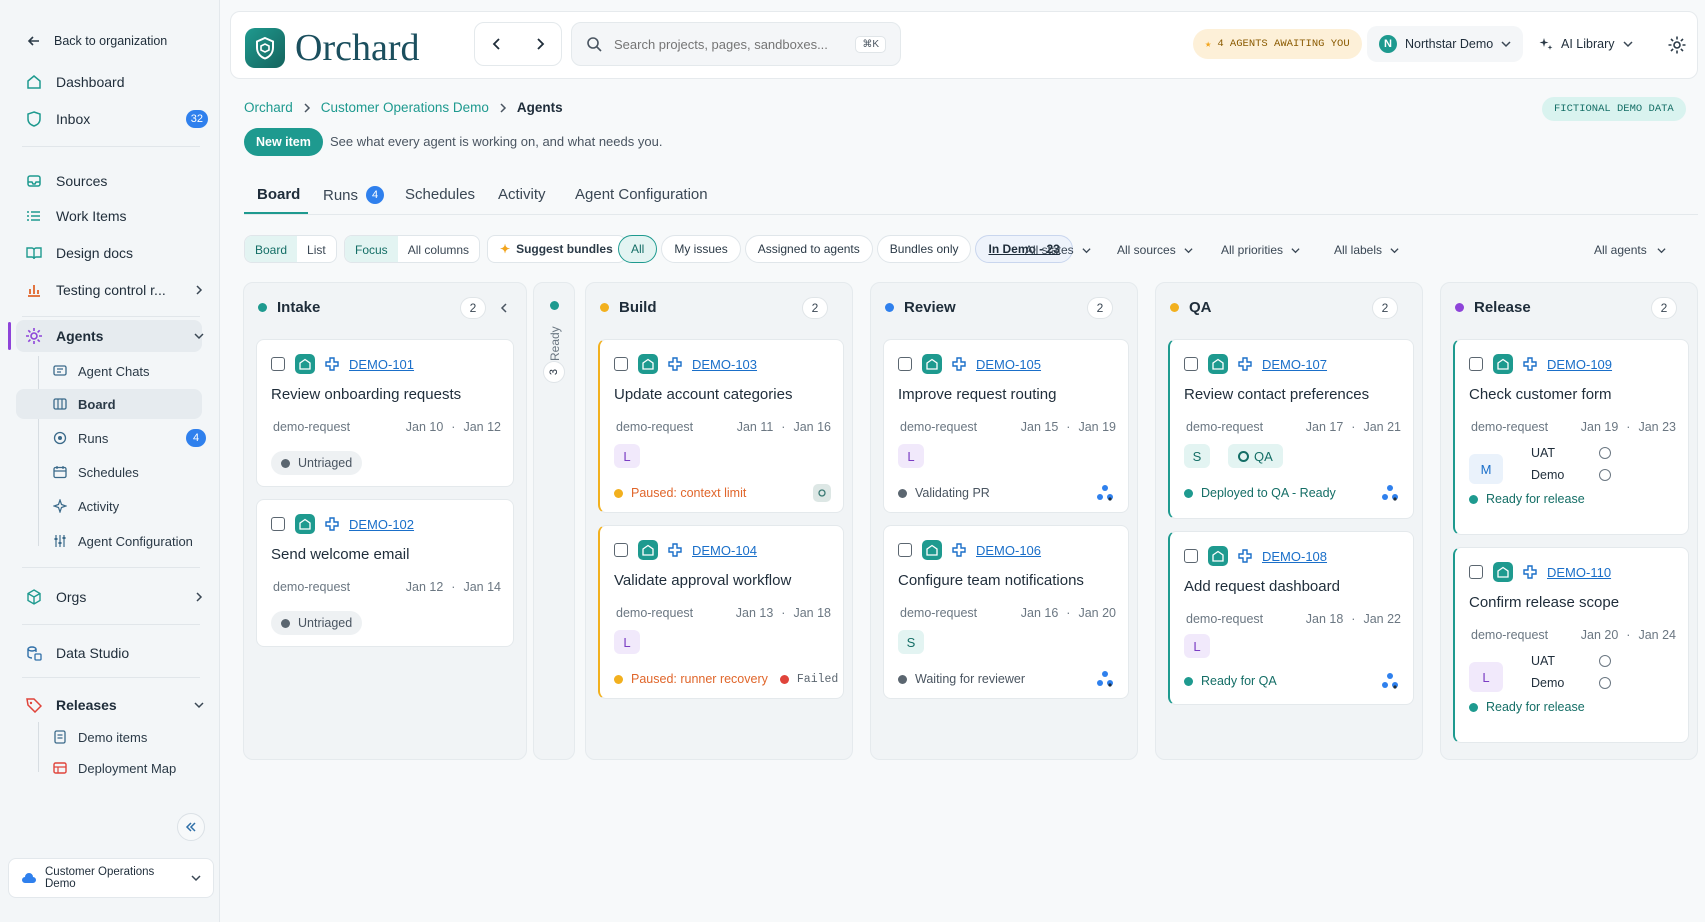 The width and height of the screenshot is (1705, 922). What do you see at coordinates (114, 41) in the screenshot?
I see `back-to-organization-link: Back to organization` at bounding box center [114, 41].